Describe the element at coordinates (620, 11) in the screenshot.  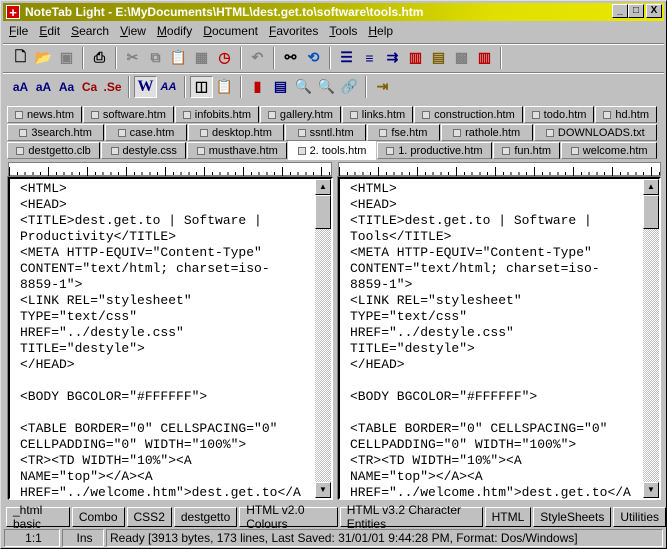
I see `minimize-button: _` at that location.